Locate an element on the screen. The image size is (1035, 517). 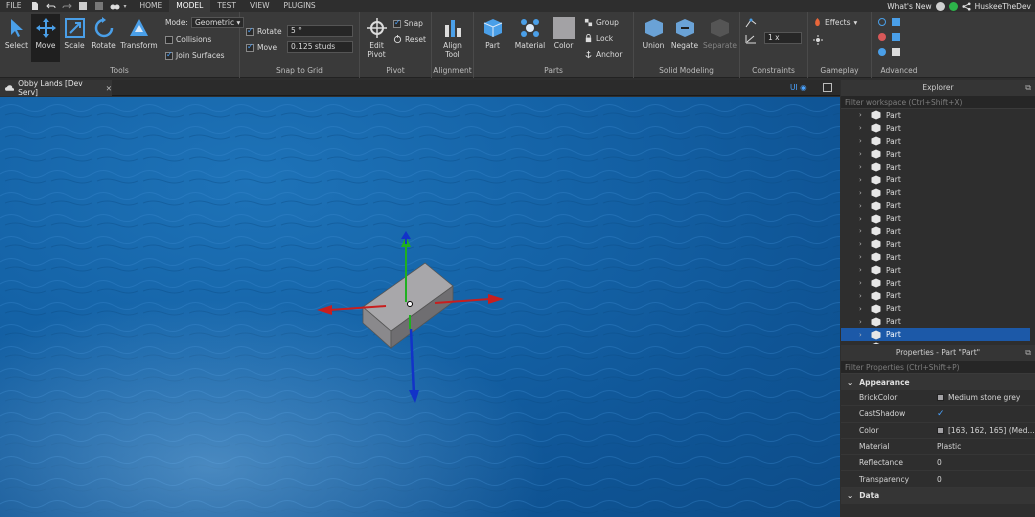
rotate-snap-input: 5 ° is located at coordinates (320, 31).